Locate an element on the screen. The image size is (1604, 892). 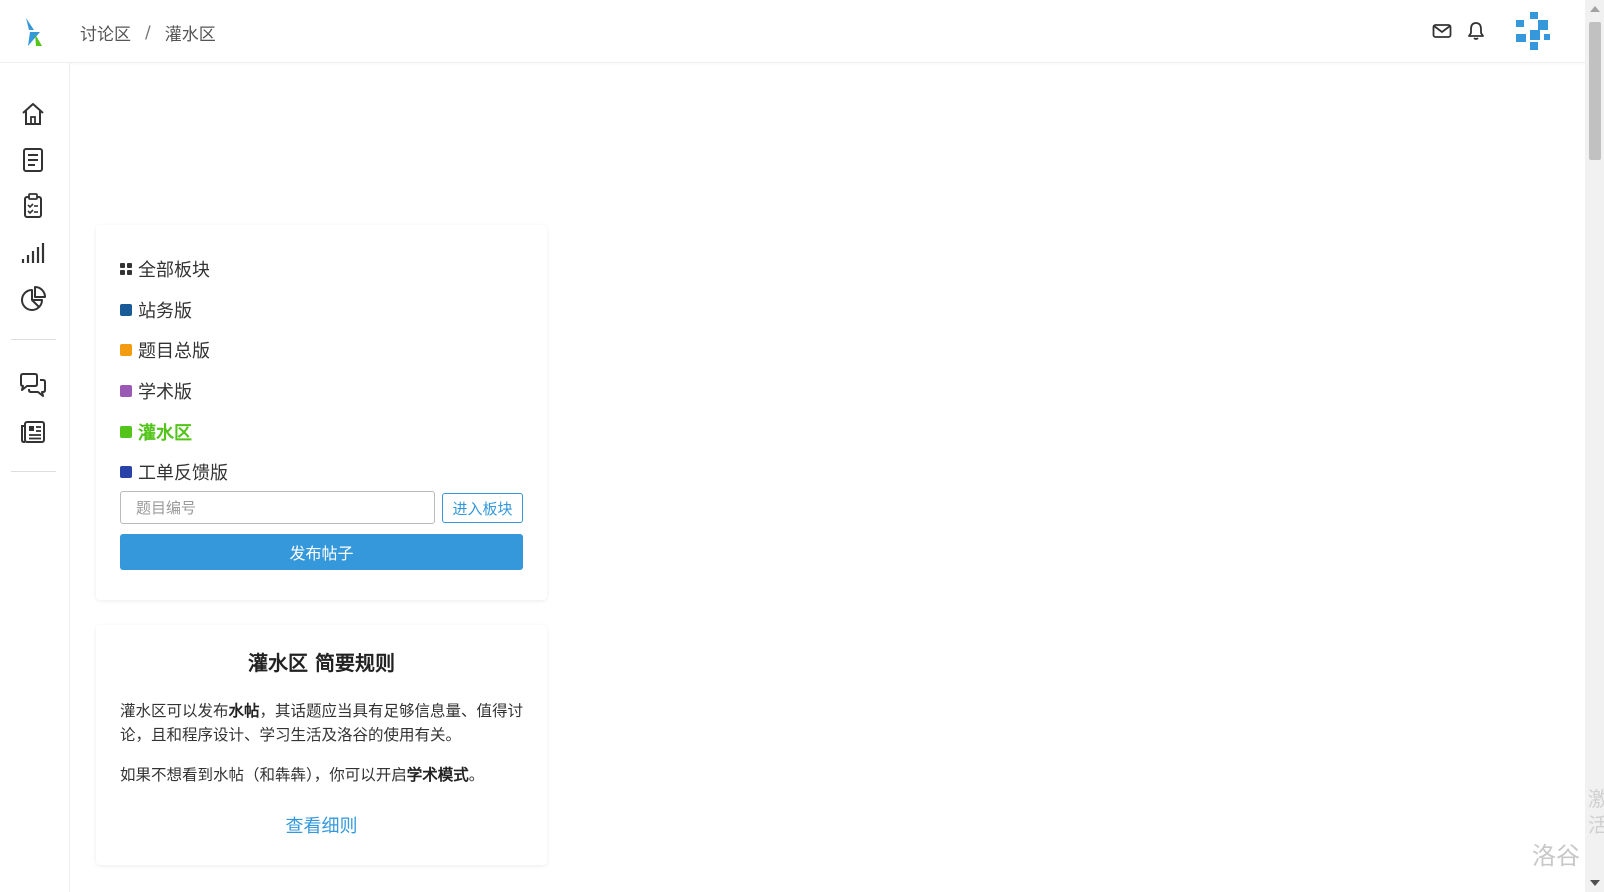
rules-title: 灌水区 简要规则 is located at coordinates (321, 663).